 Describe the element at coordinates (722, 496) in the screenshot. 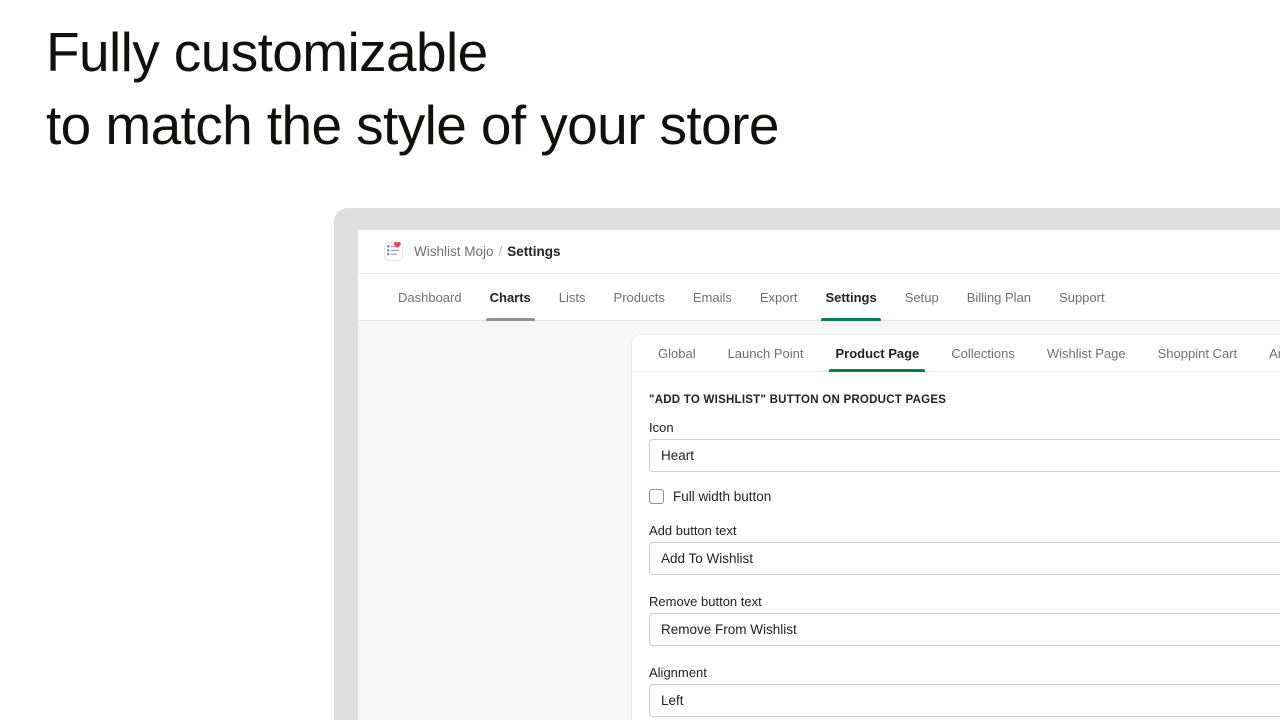

I see `full-width-checkbox-label: Full width button` at that location.